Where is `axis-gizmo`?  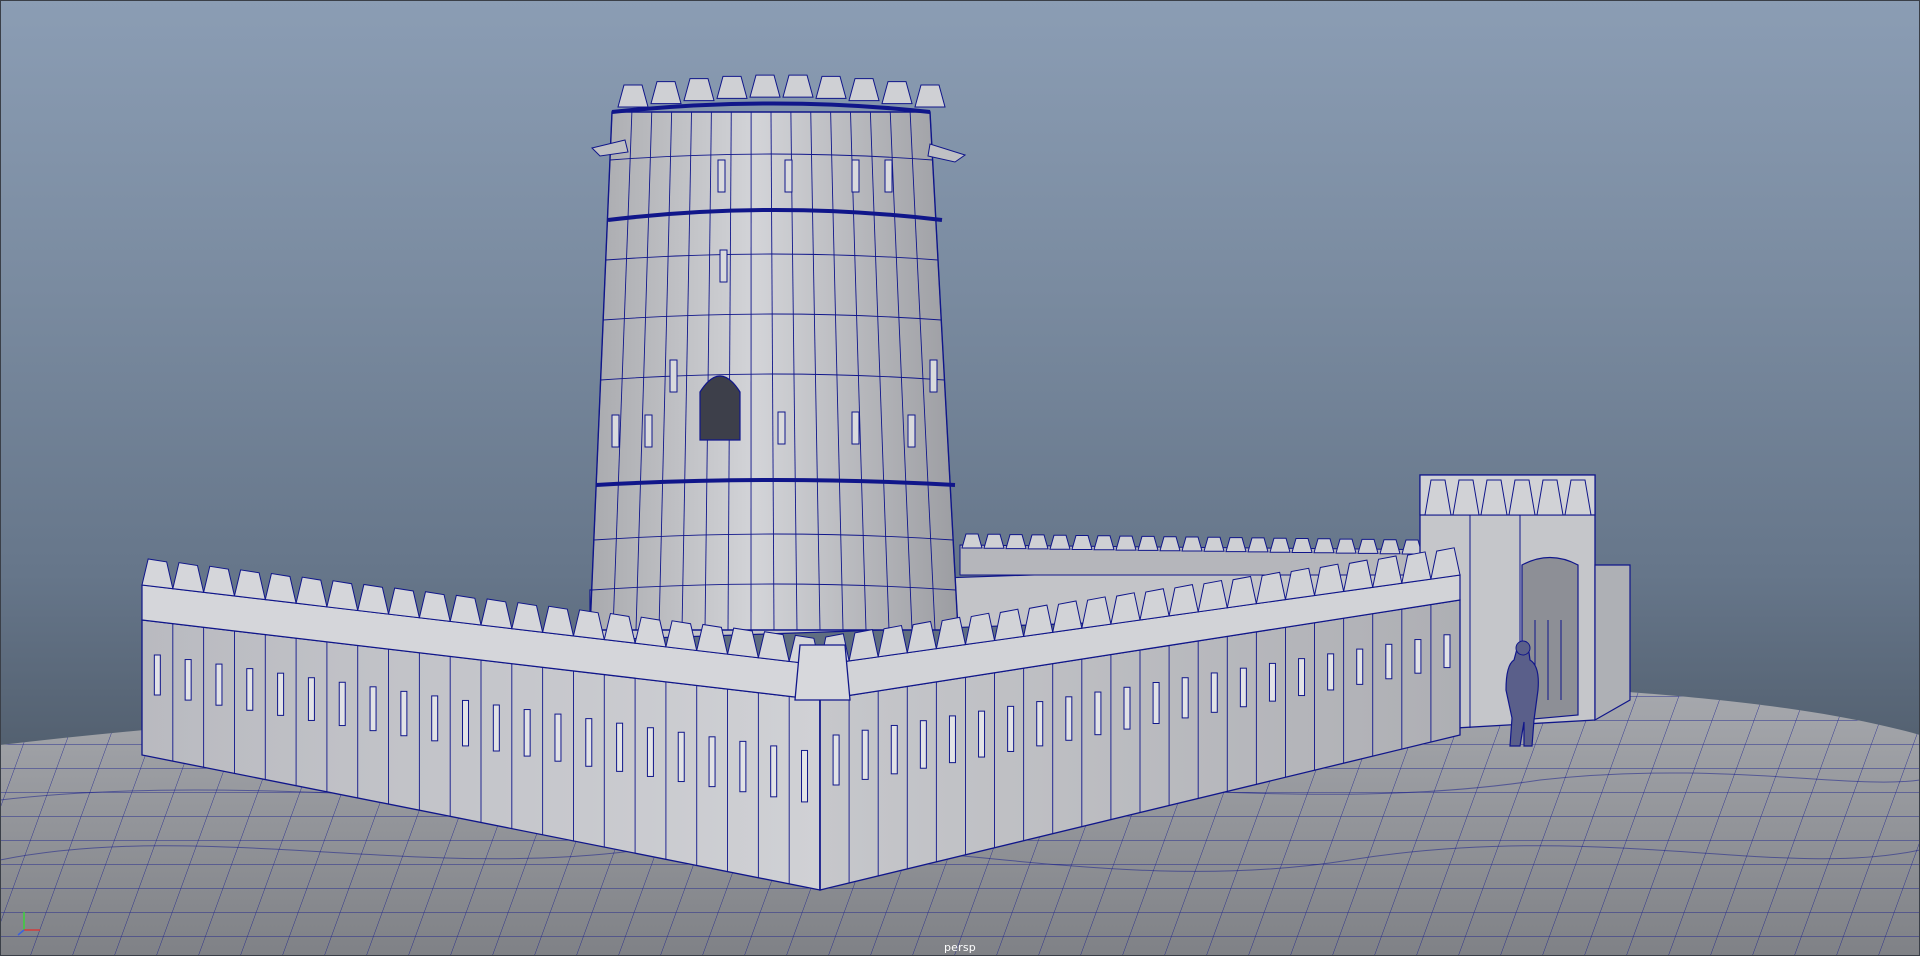
axis-gizmo is located at coordinates (28, 924).